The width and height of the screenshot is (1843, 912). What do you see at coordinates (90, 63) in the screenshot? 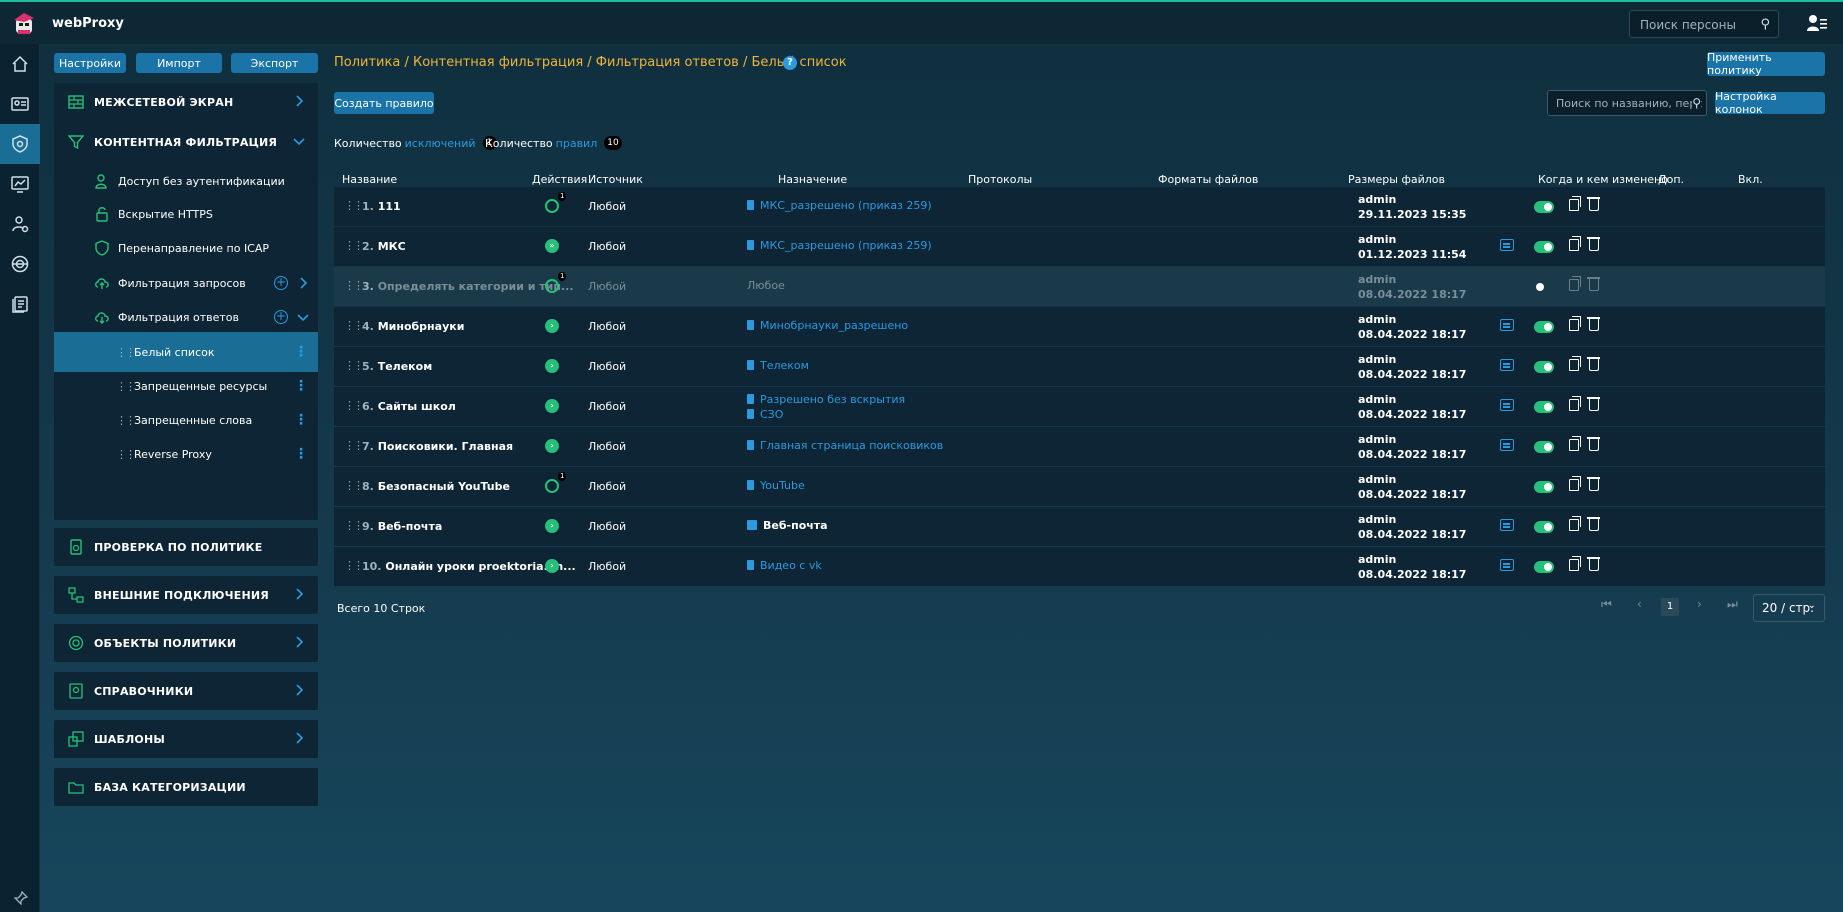
I see `settings-button: Настройки` at bounding box center [90, 63].